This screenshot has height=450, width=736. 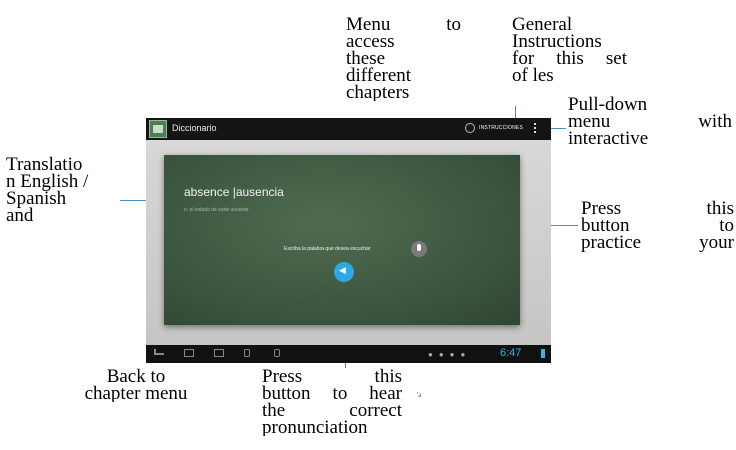 What do you see at coordinates (66, 194) in the screenshot?
I see `callout-translation: Translatio n English / Spanish and` at bounding box center [66, 194].